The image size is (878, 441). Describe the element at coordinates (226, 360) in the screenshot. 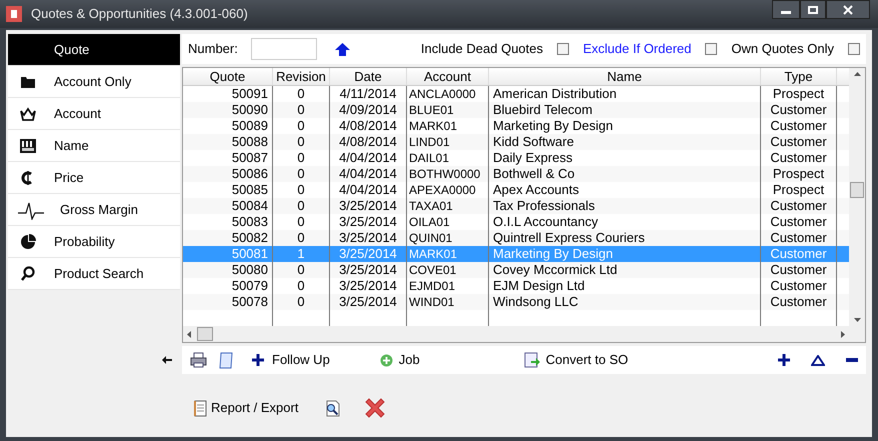

I see `document-icon` at that location.